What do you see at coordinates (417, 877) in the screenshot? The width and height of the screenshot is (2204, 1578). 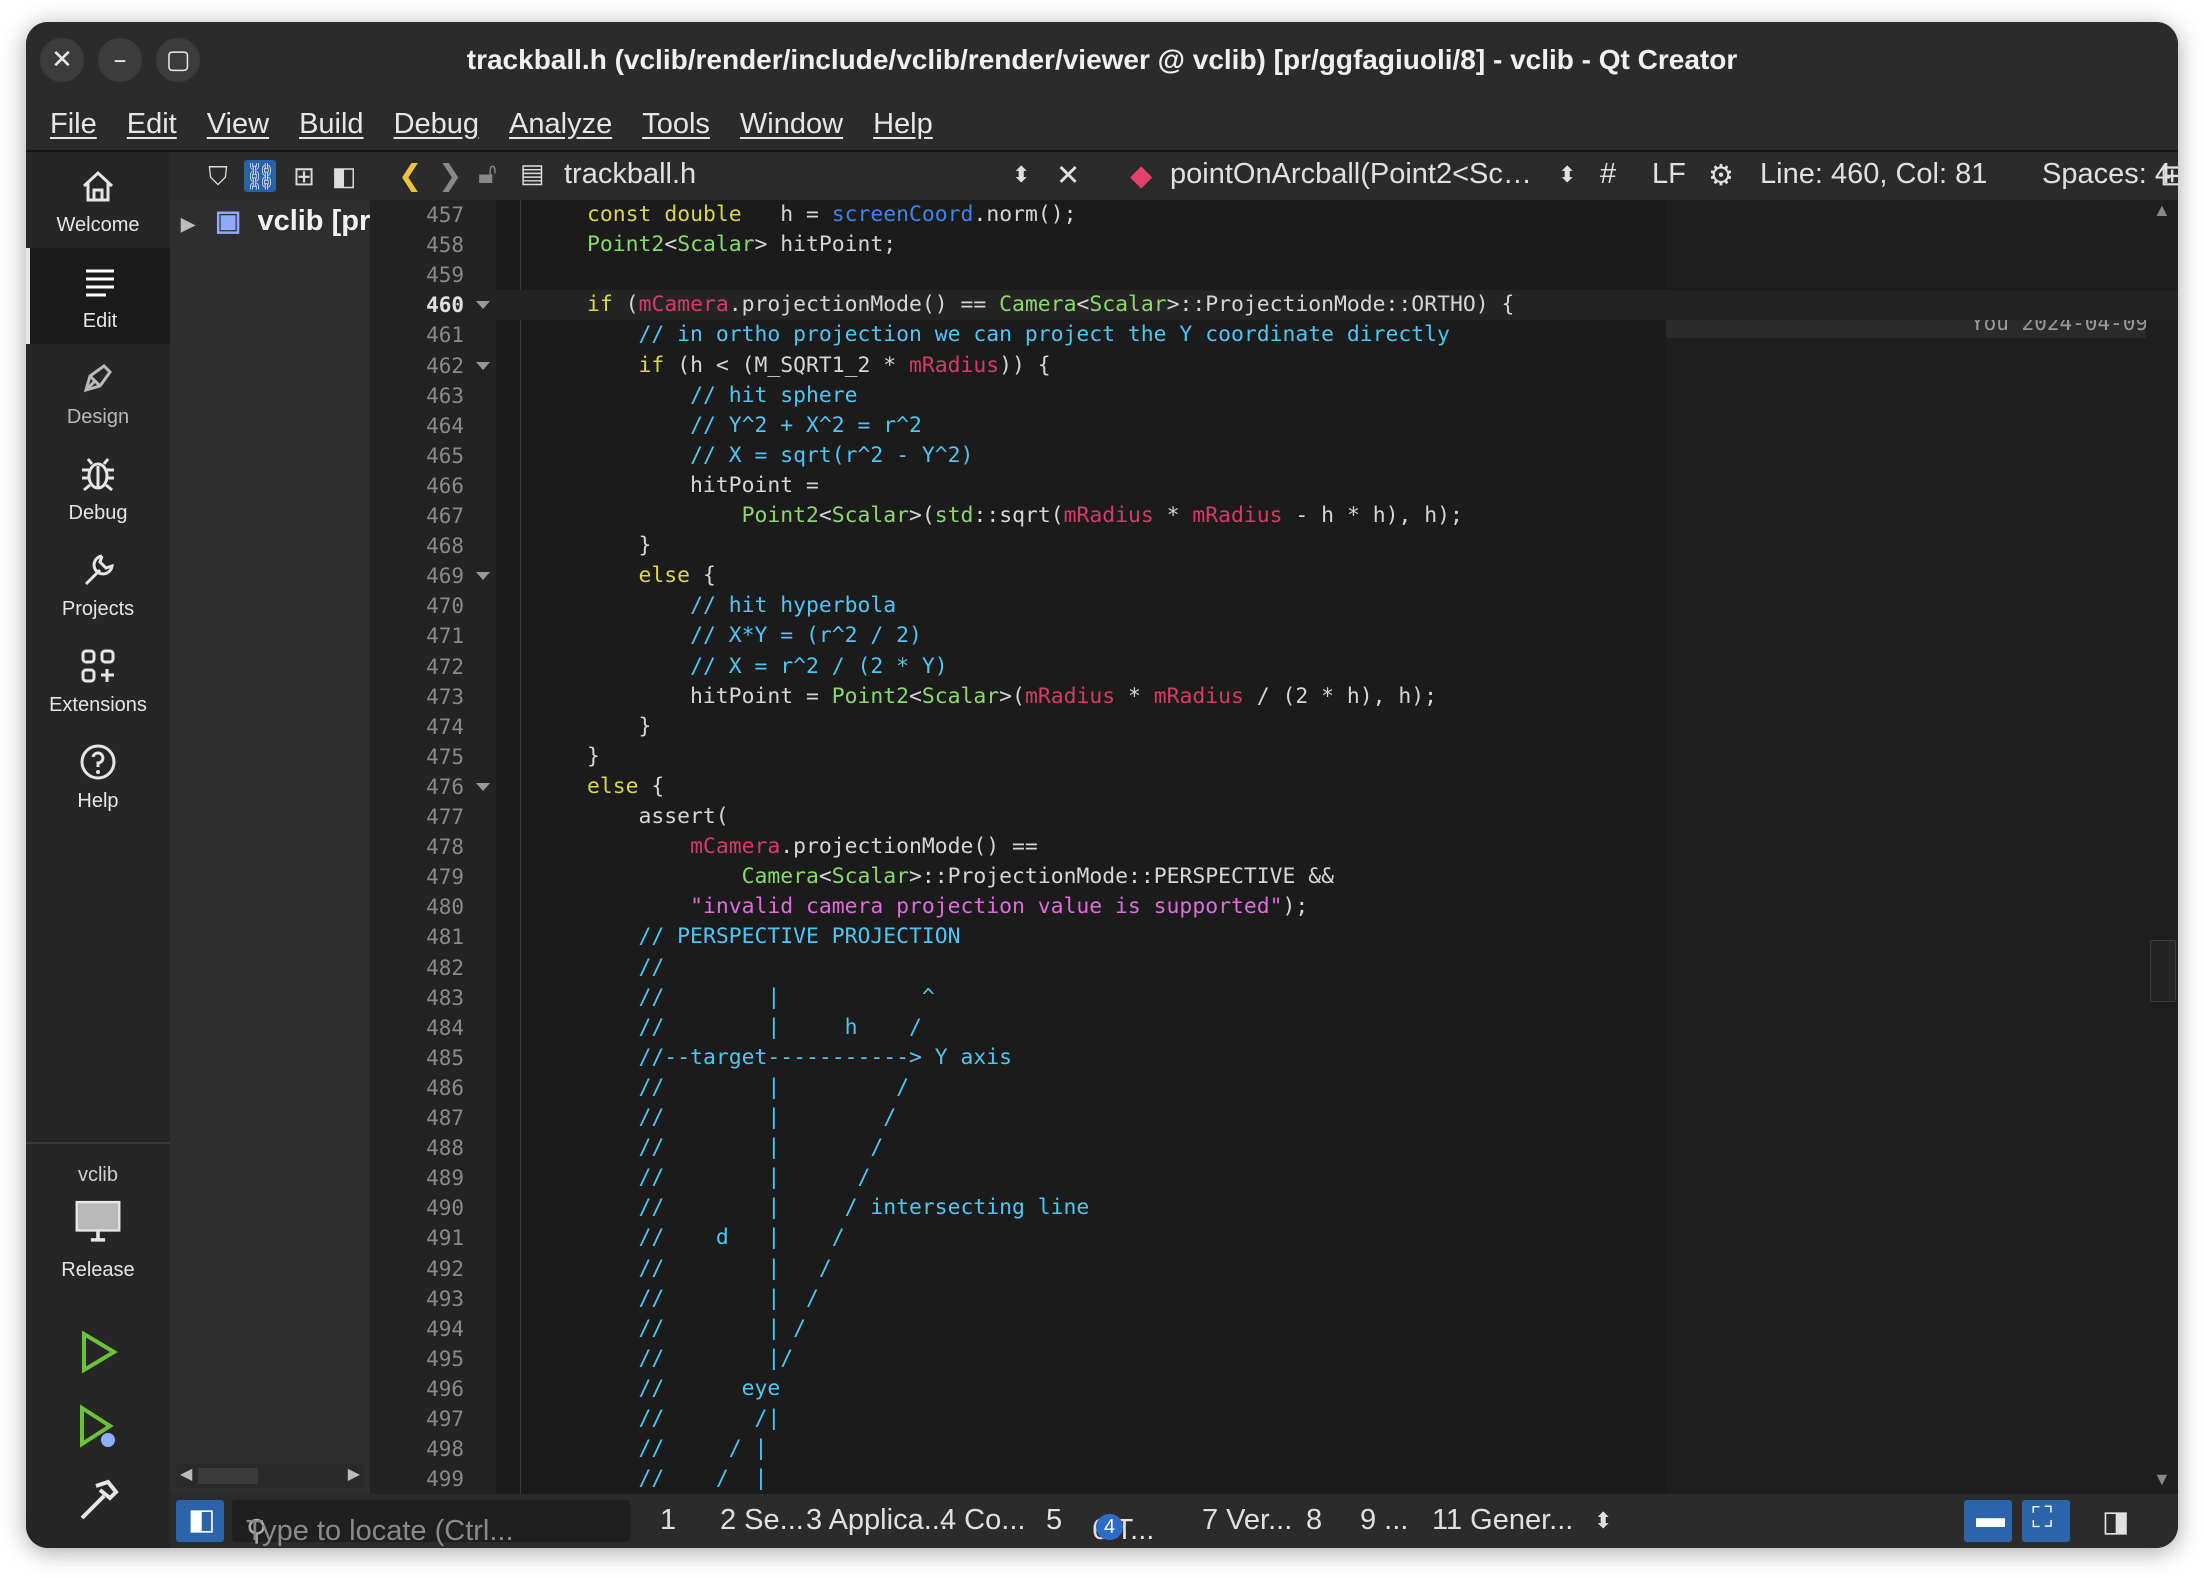 I see `line-number: 479` at bounding box center [417, 877].